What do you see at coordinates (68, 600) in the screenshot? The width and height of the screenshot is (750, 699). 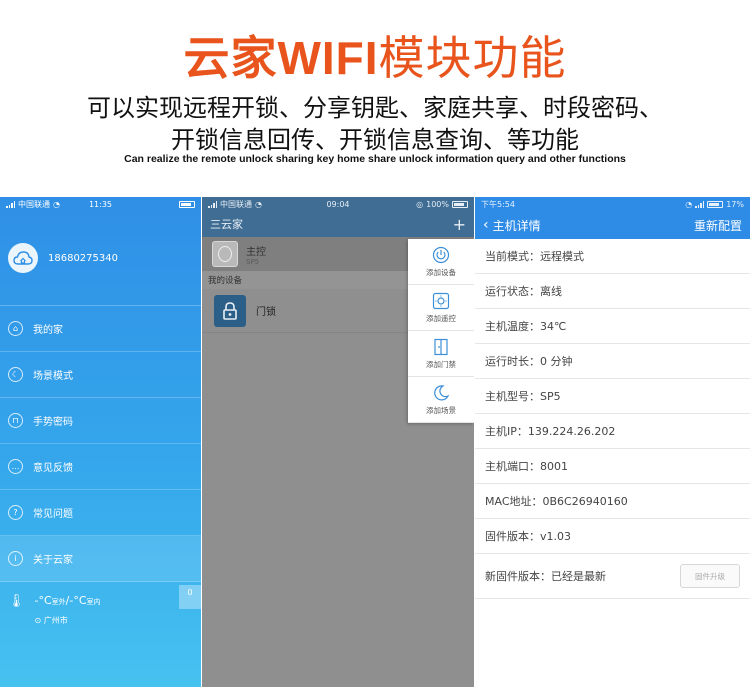 I see `weather-temps: -°C室外/-°C室内` at bounding box center [68, 600].